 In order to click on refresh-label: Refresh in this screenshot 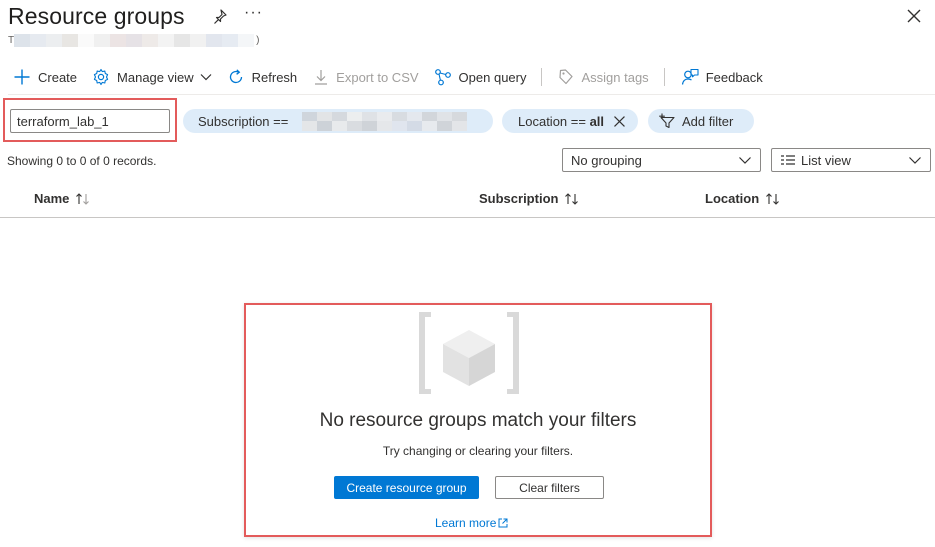, I will do `click(274, 77)`.